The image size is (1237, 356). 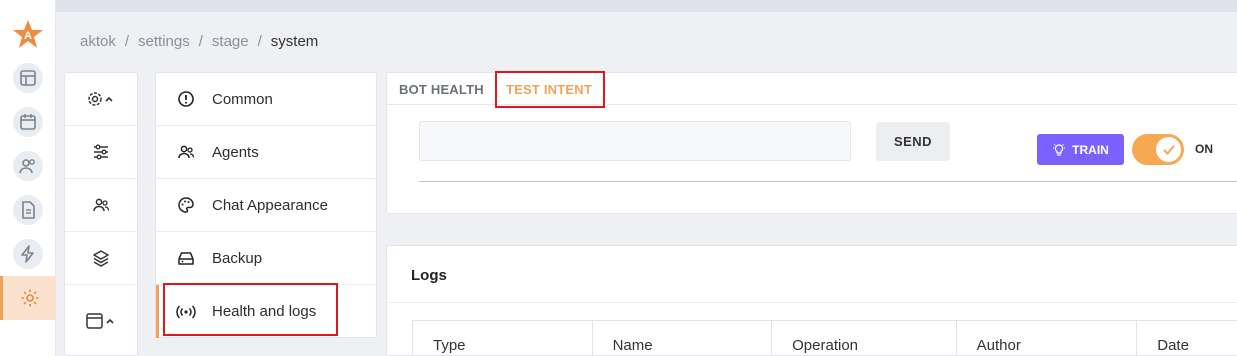 I want to click on send-button: SEND, so click(x=913, y=141).